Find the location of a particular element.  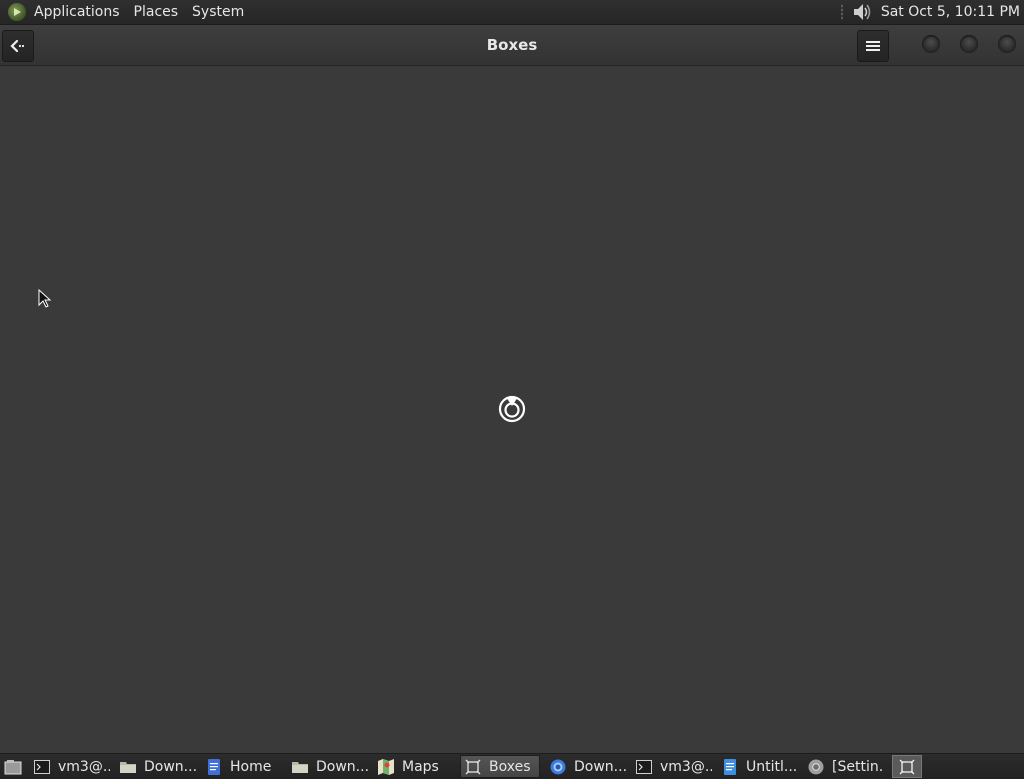

panel-menu: Applications Places System is located at coordinates (125, 12).